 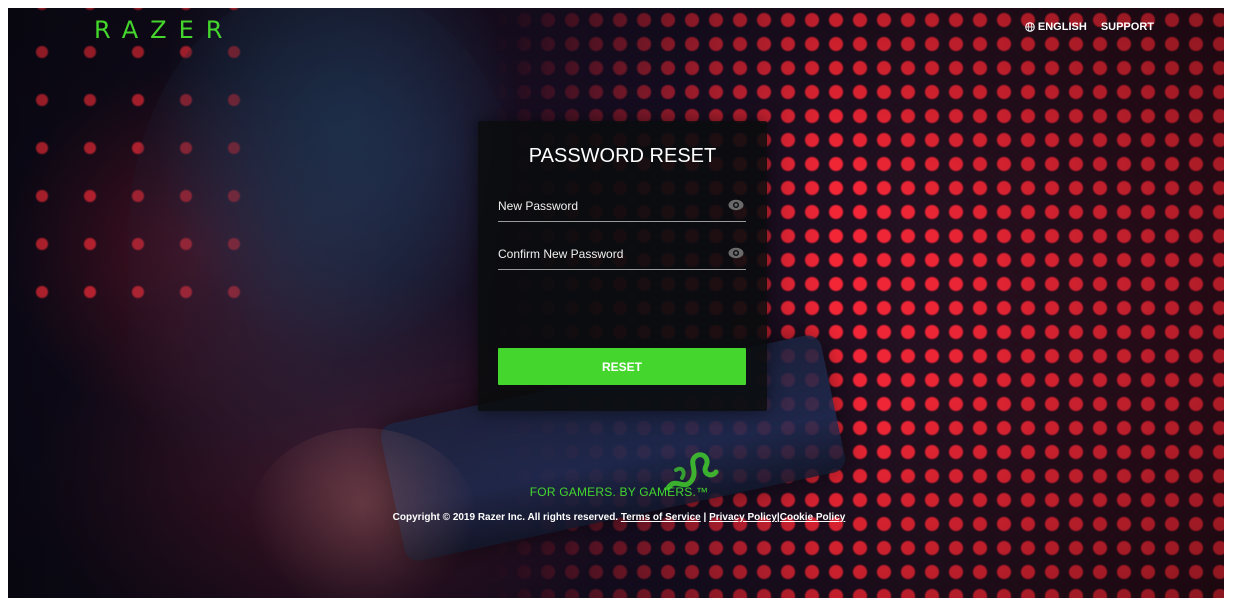 I want to click on reset-button: RESET, so click(x=622, y=366).